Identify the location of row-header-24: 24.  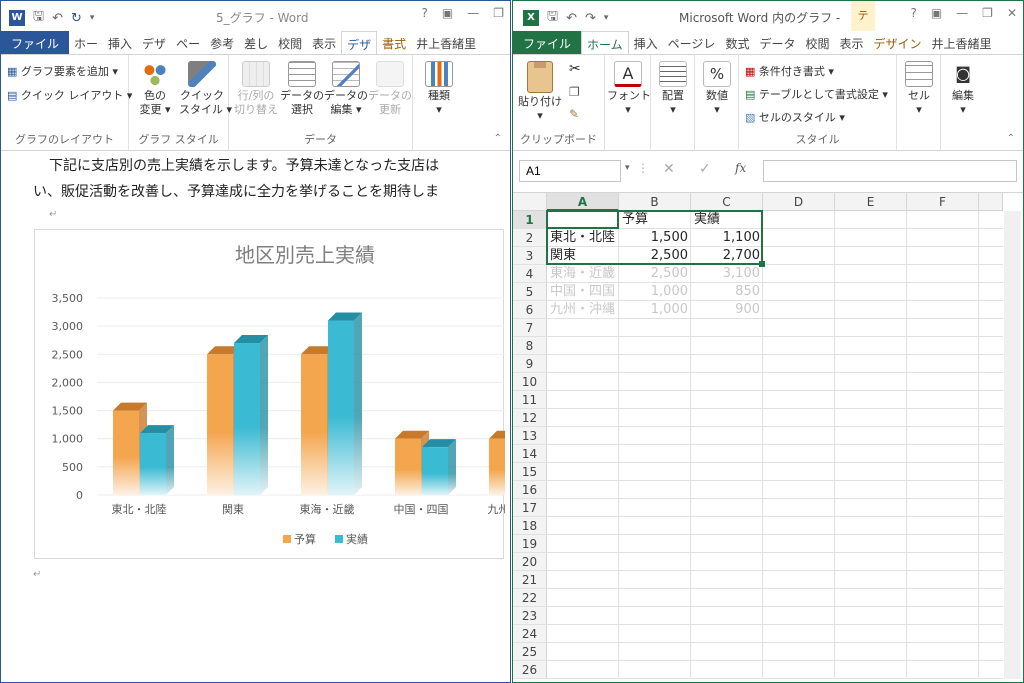
(530, 634).